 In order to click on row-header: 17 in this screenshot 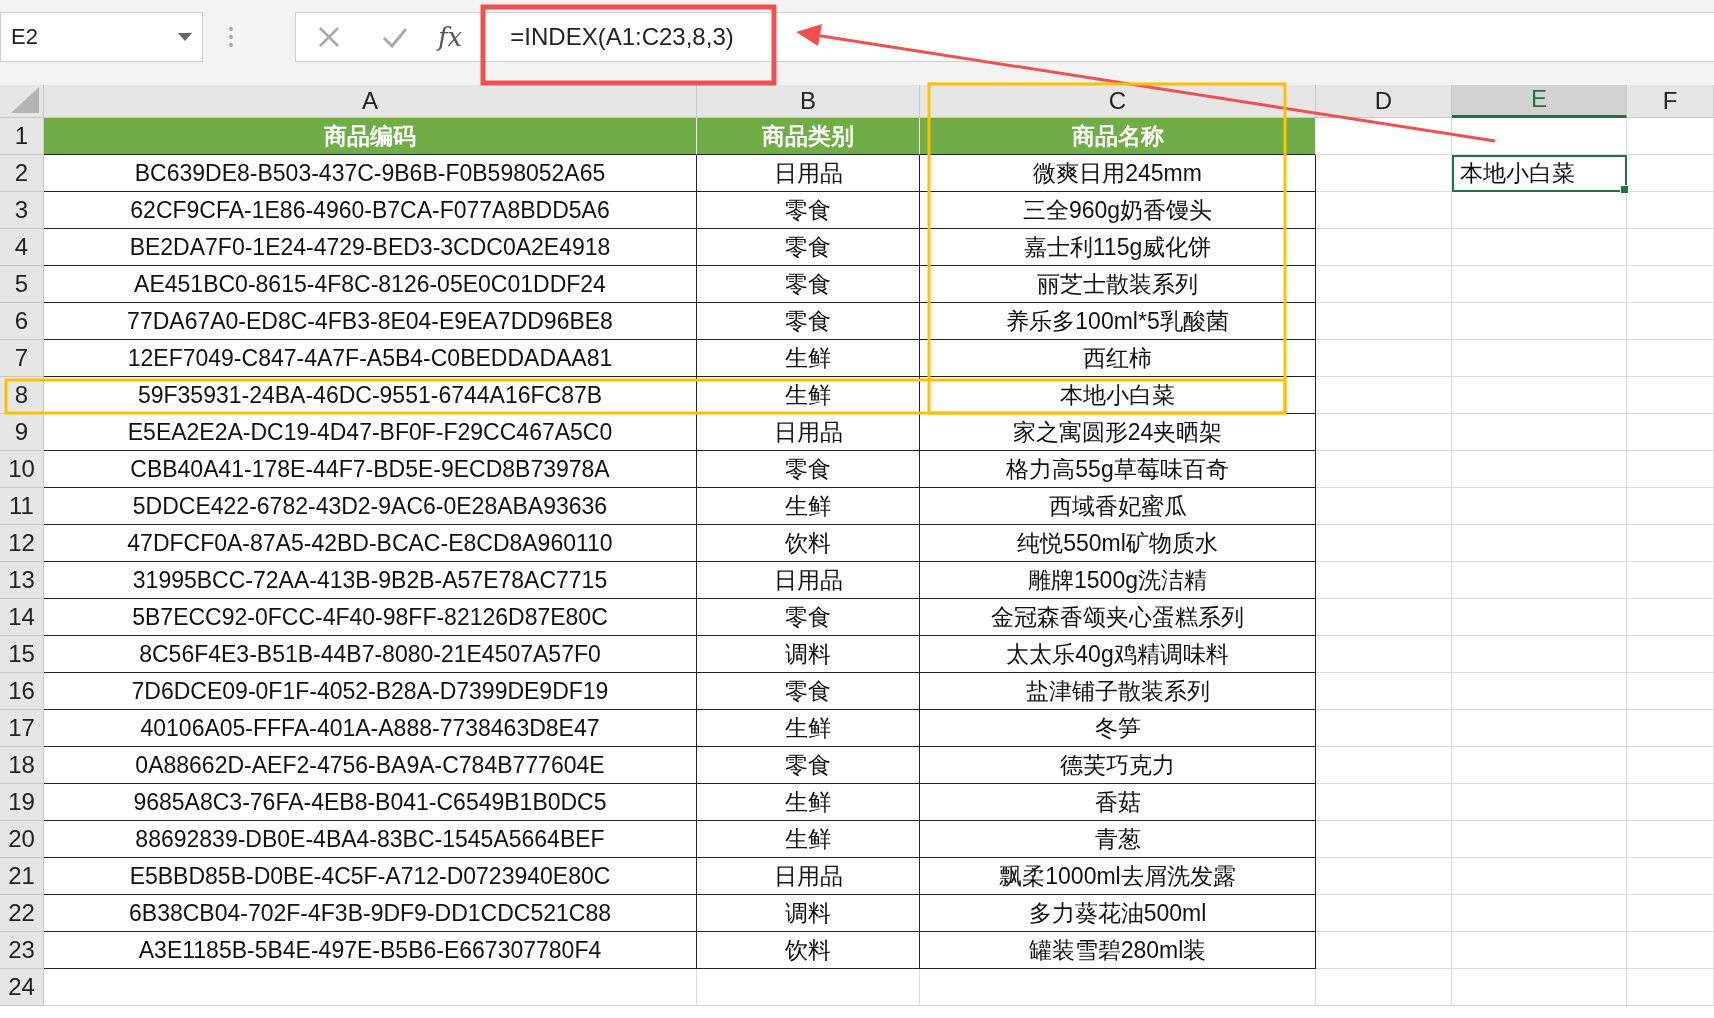, I will do `click(22, 728)`.